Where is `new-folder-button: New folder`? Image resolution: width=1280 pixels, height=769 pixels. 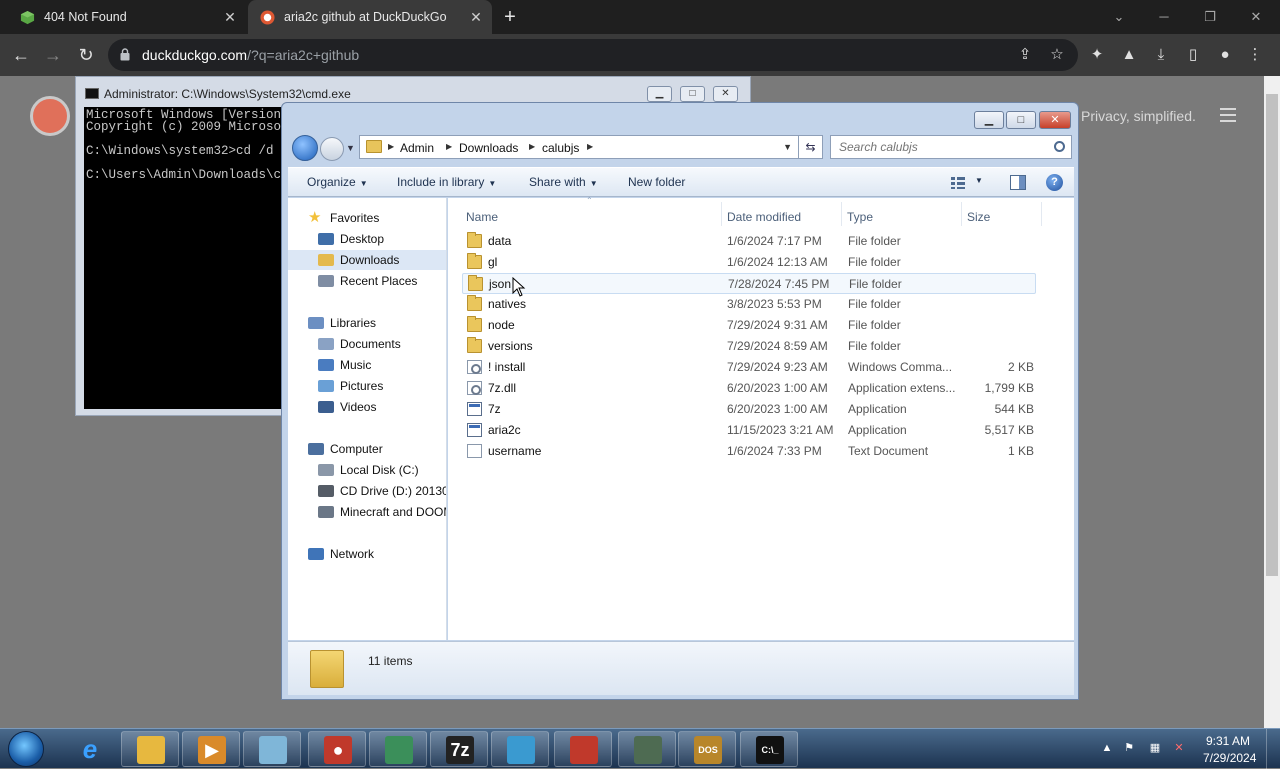 new-folder-button: New folder is located at coordinates (656, 182).